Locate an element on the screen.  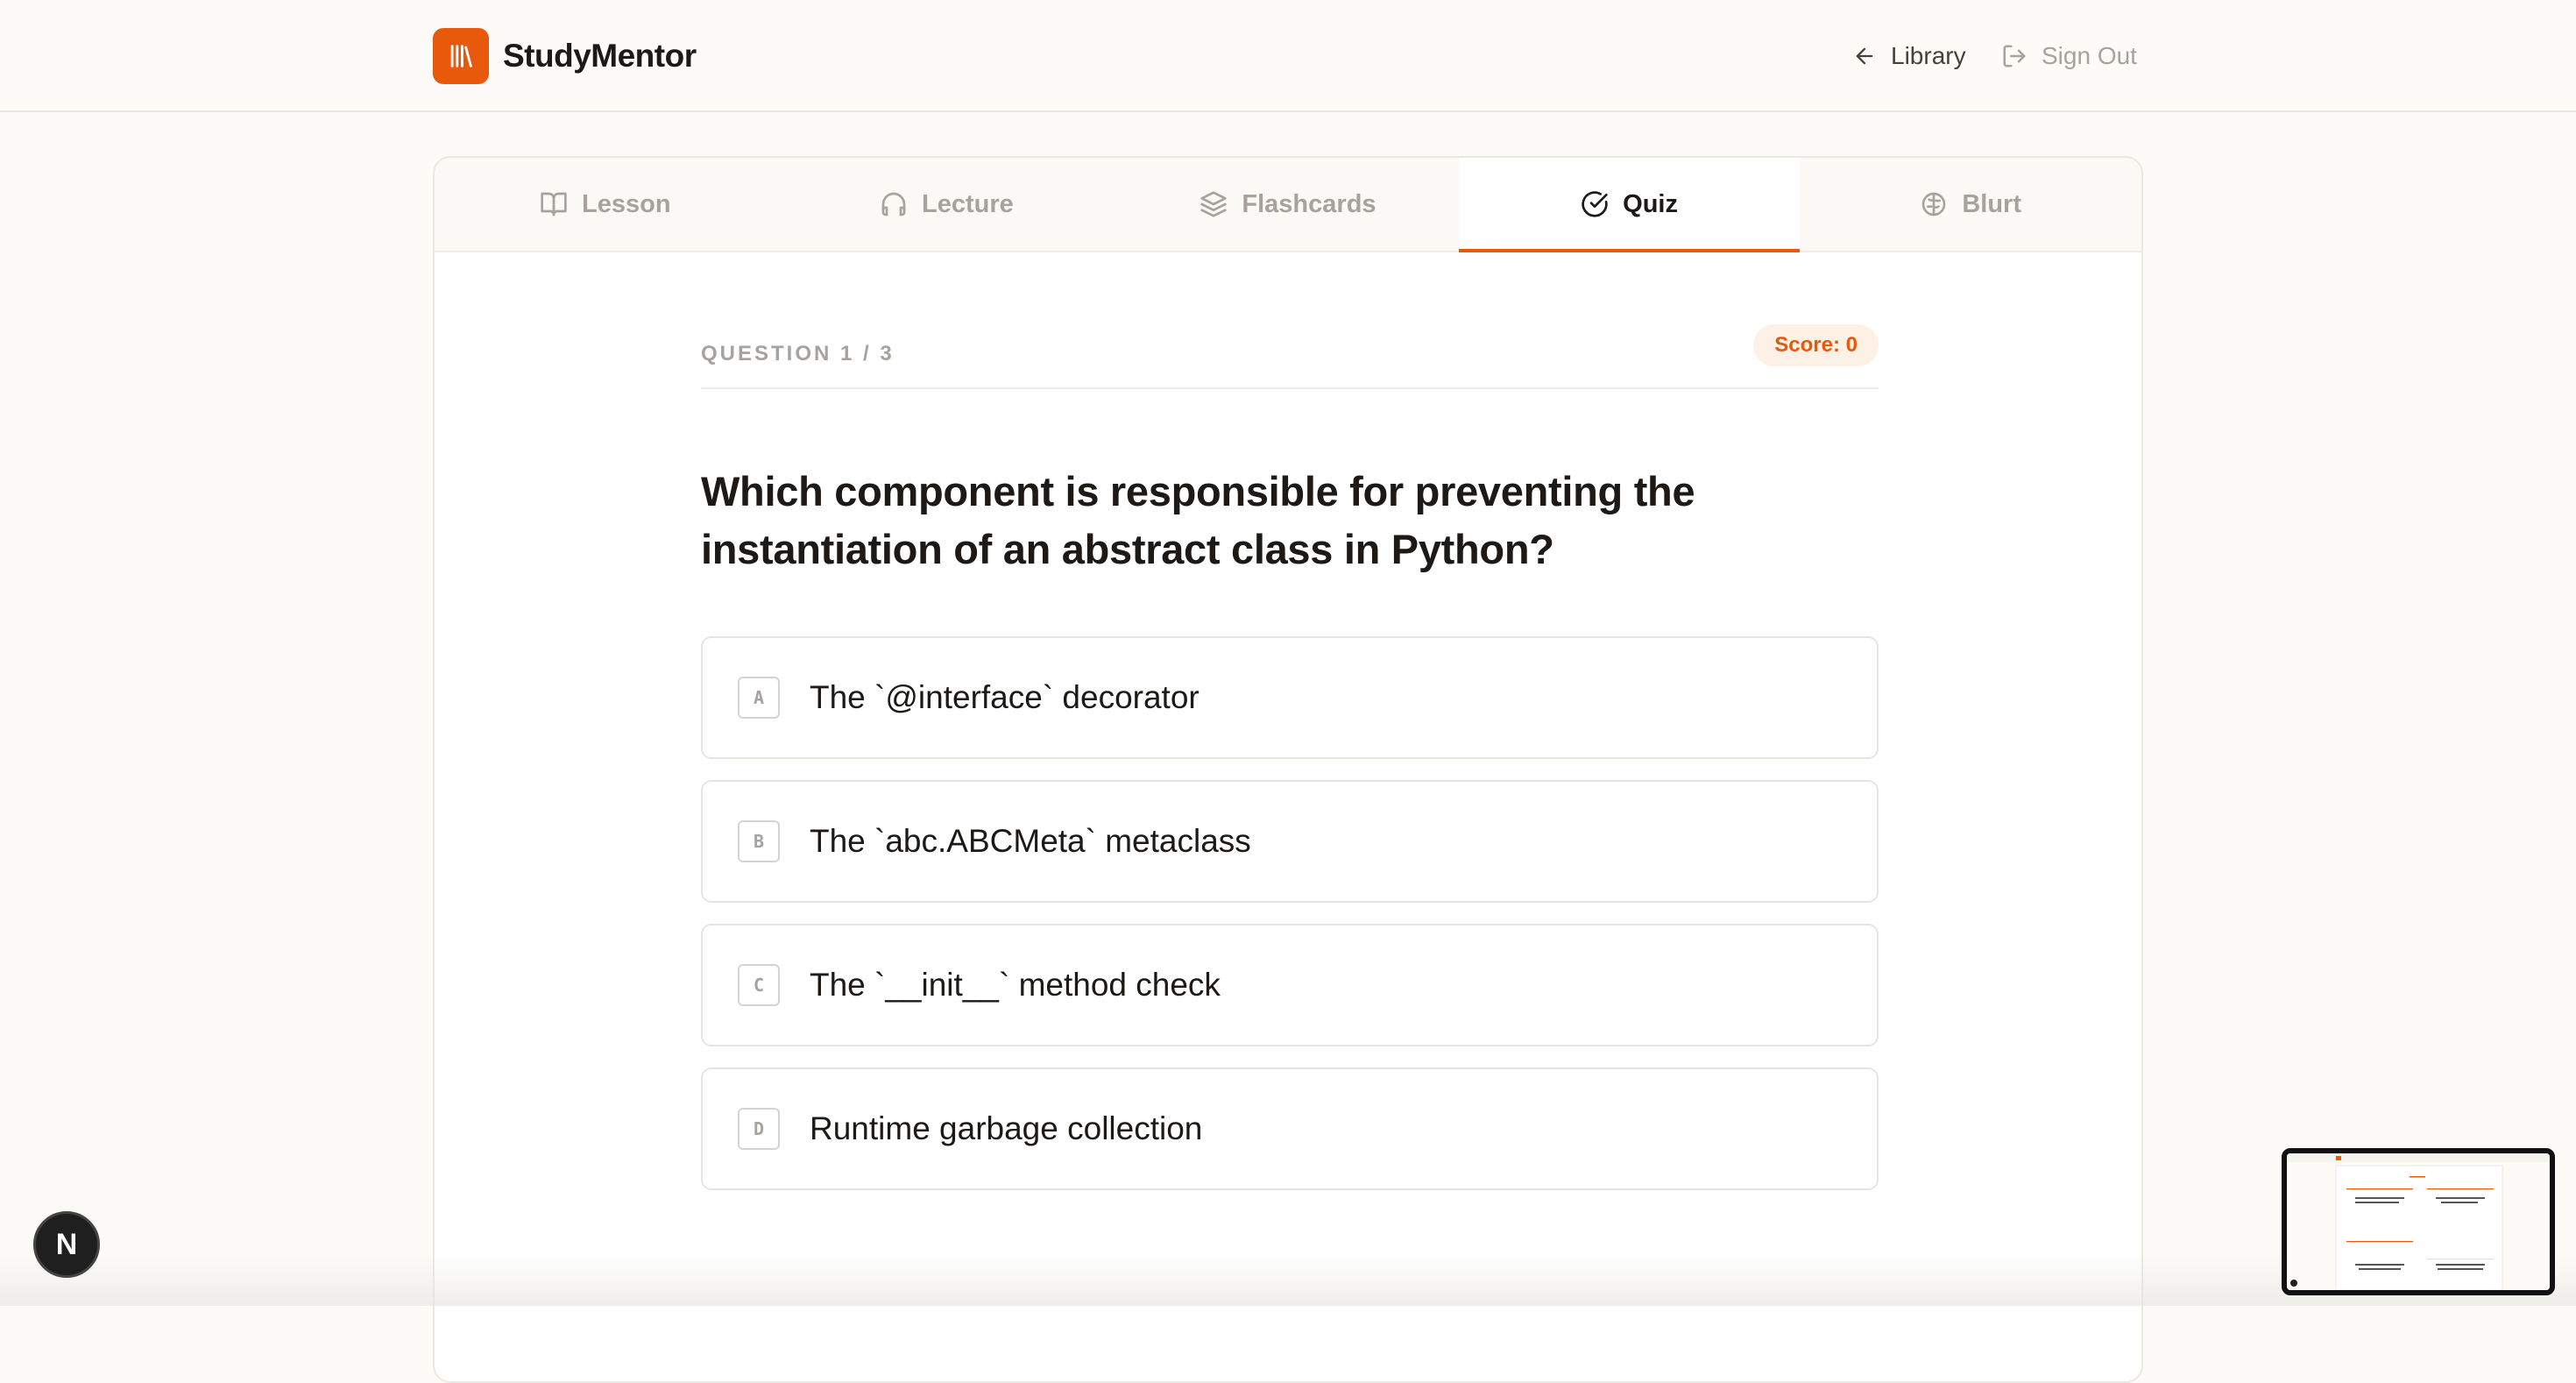
tab-lesson: Lesson is located at coordinates (605, 204).